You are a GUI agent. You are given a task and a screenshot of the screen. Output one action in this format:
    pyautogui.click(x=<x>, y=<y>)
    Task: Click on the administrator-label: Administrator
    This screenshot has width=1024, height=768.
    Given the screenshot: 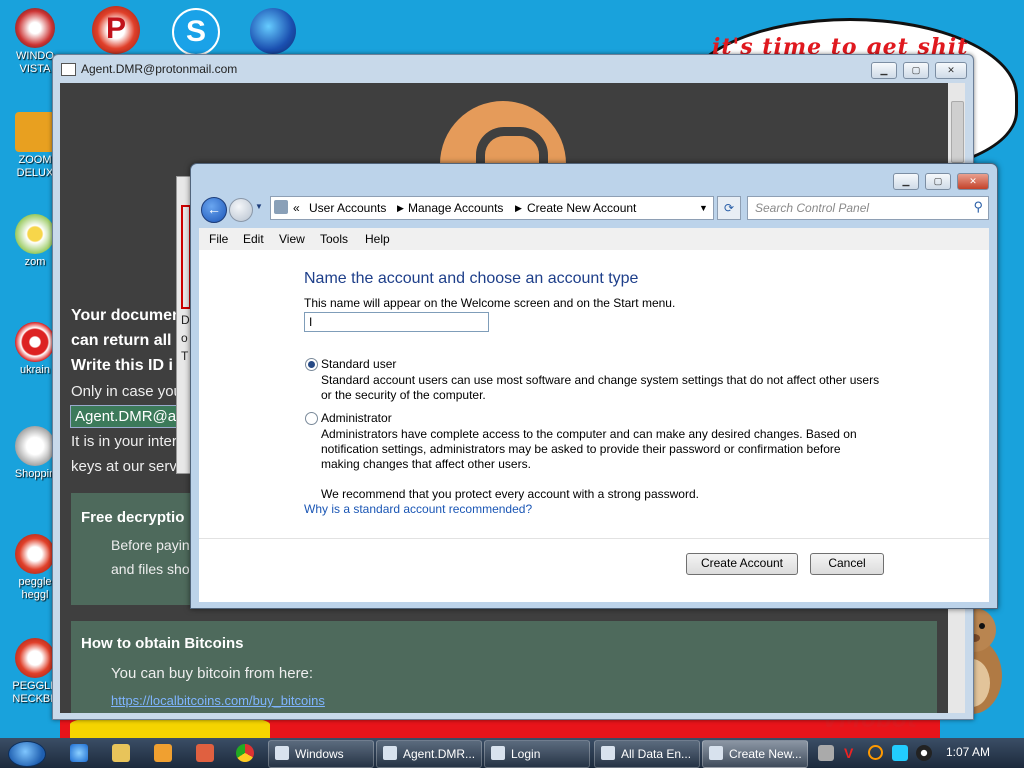 What is the action you would take?
    pyautogui.click(x=356, y=418)
    